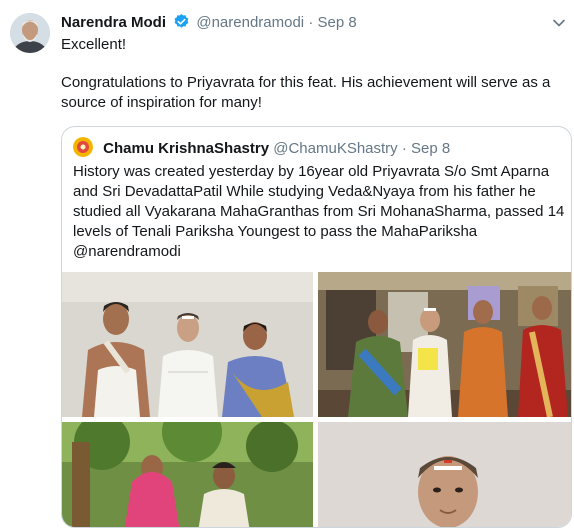 The height and width of the screenshot is (528, 574). Describe the element at coordinates (337, 22) in the screenshot. I see `tweet-date: Sep 8` at that location.